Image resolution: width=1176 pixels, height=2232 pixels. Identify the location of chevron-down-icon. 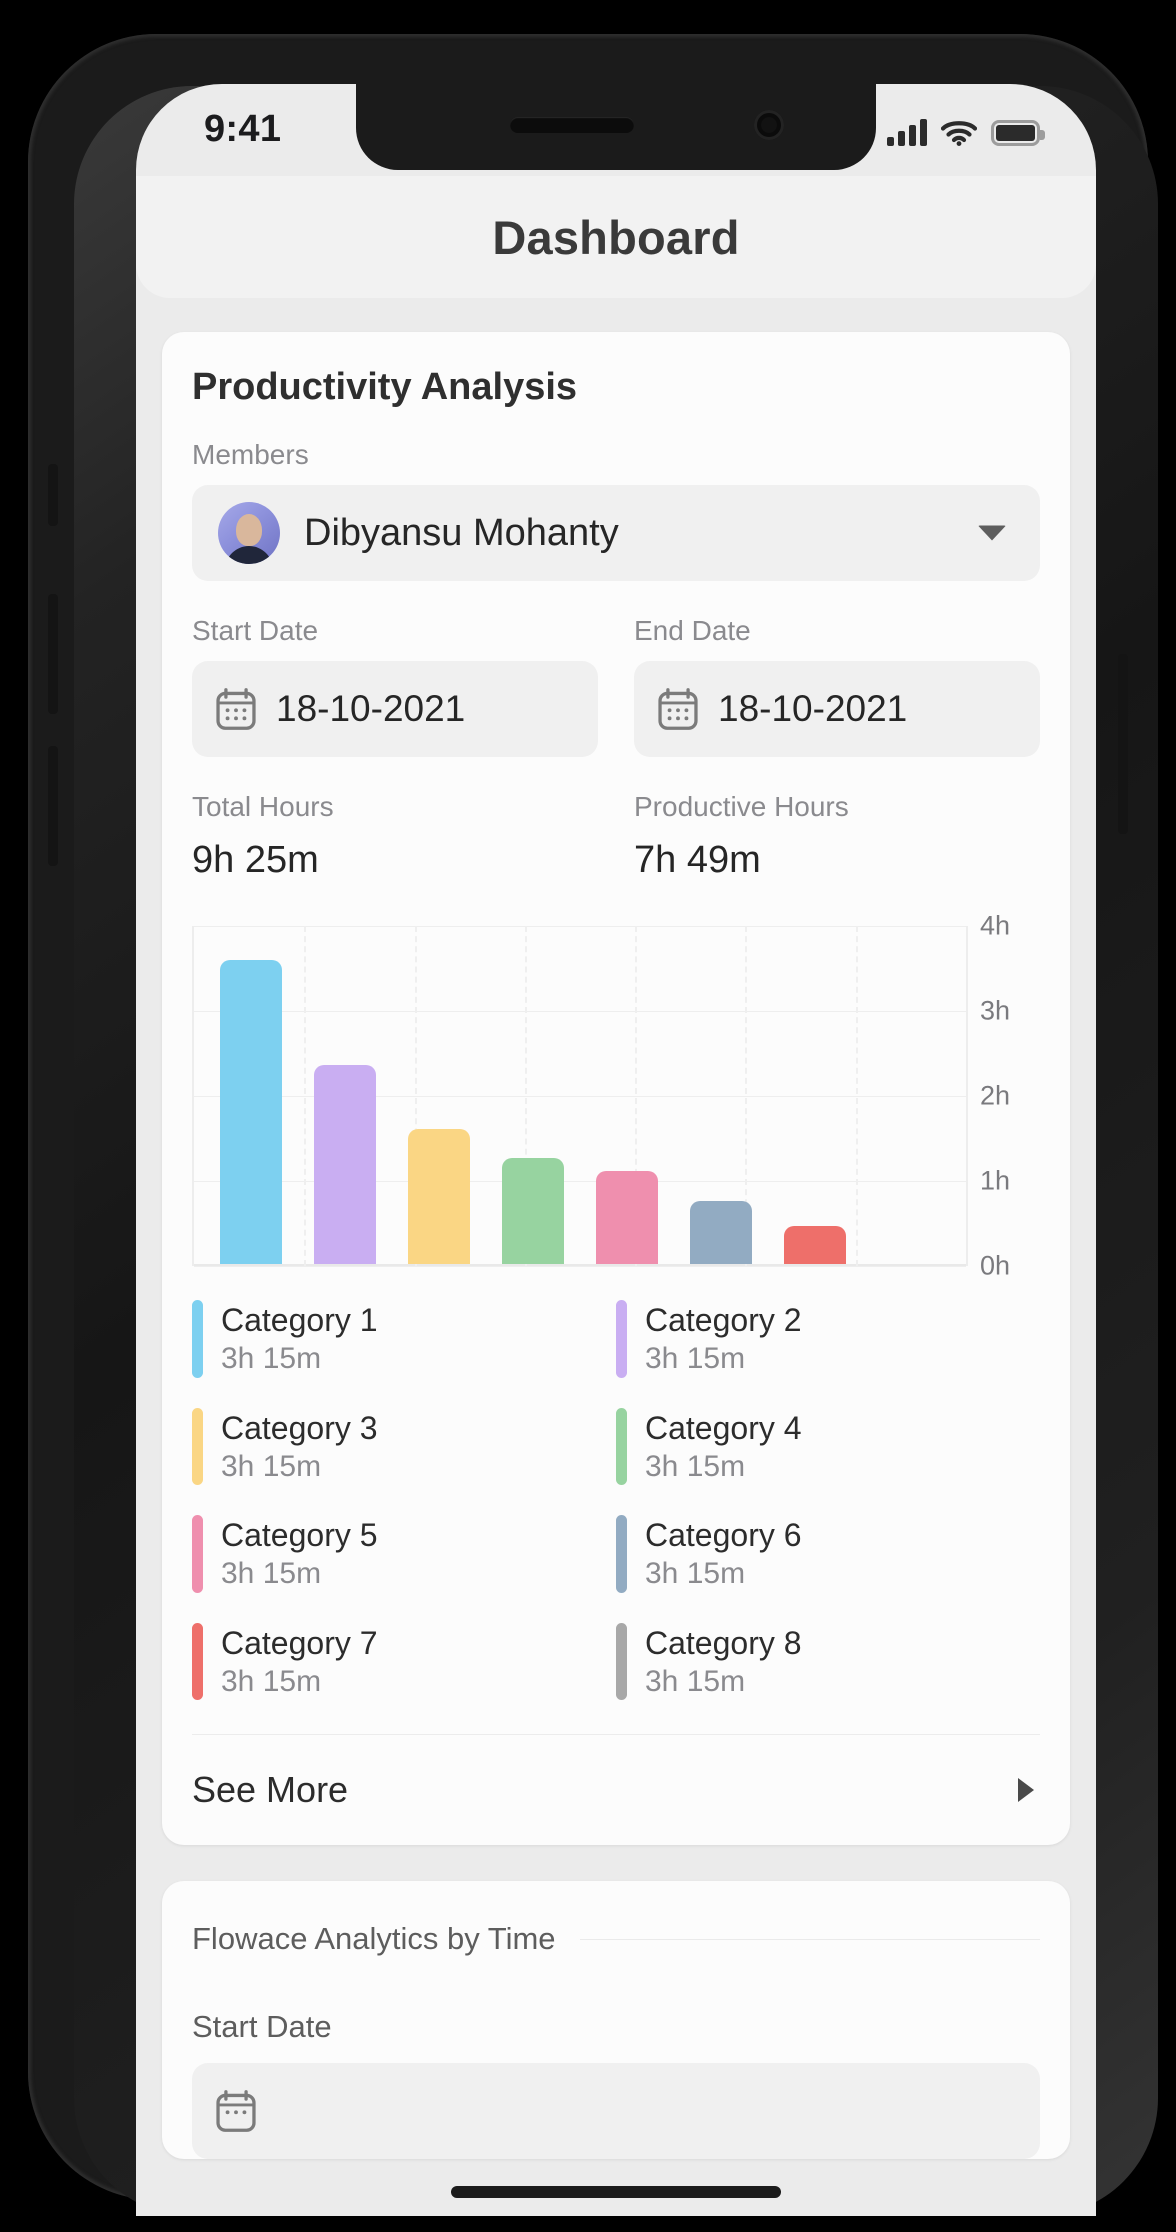
(992, 533).